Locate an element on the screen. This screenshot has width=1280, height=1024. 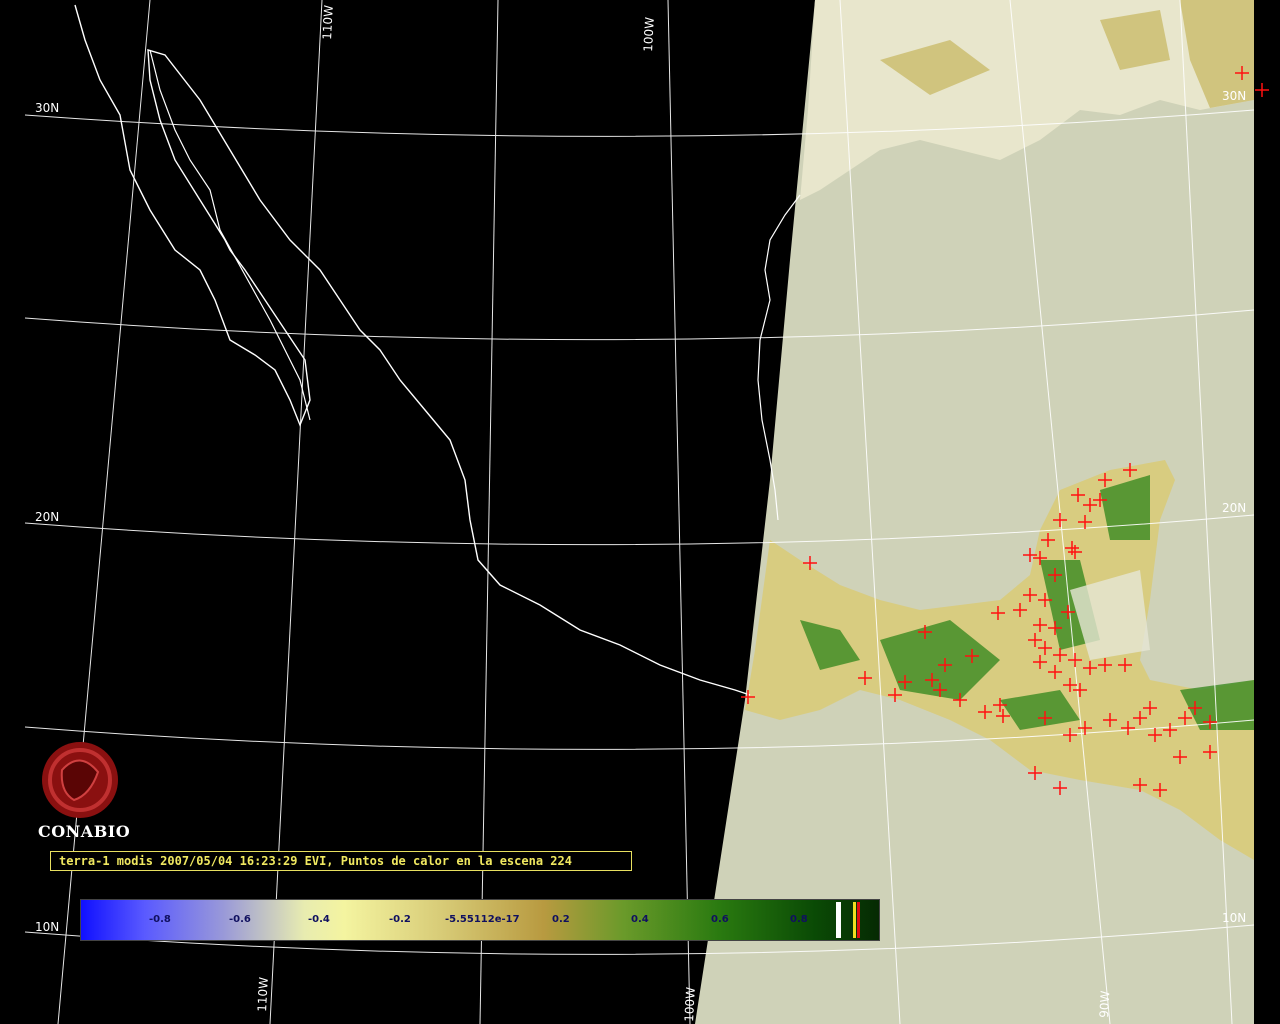
colorbar-tick: 0.8 is located at coordinates (799, 919).